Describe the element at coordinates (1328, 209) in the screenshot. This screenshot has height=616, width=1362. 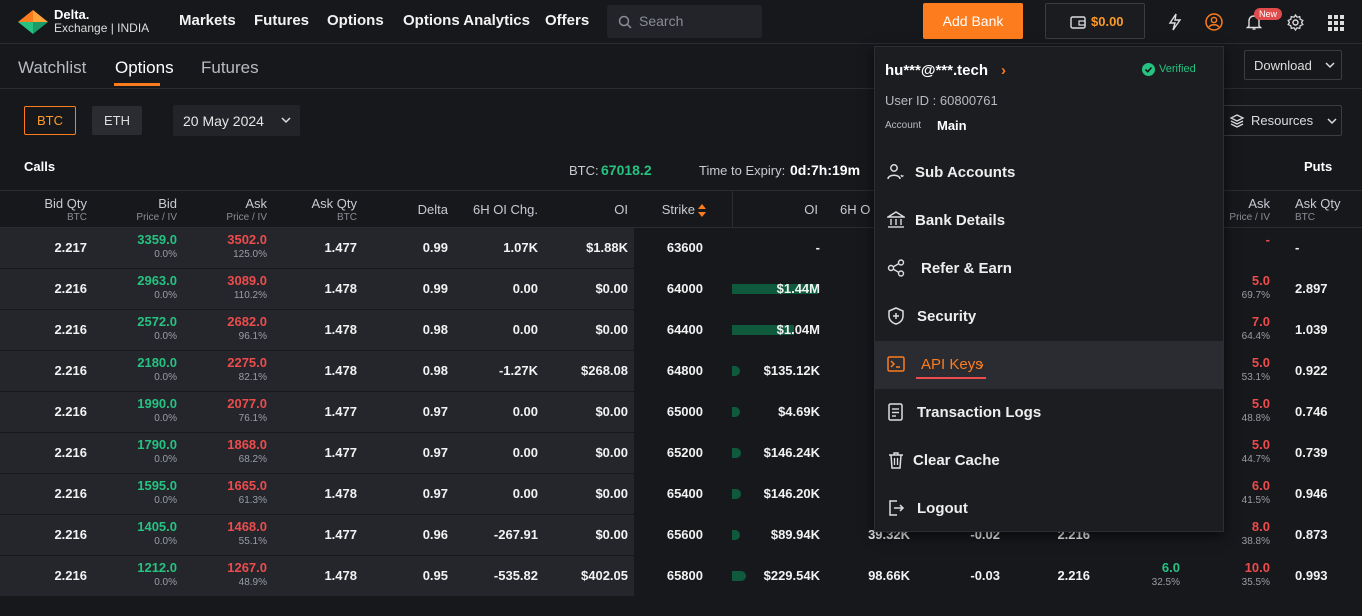
I see `col-put-ask-qty: Ask Qty BTC` at that location.